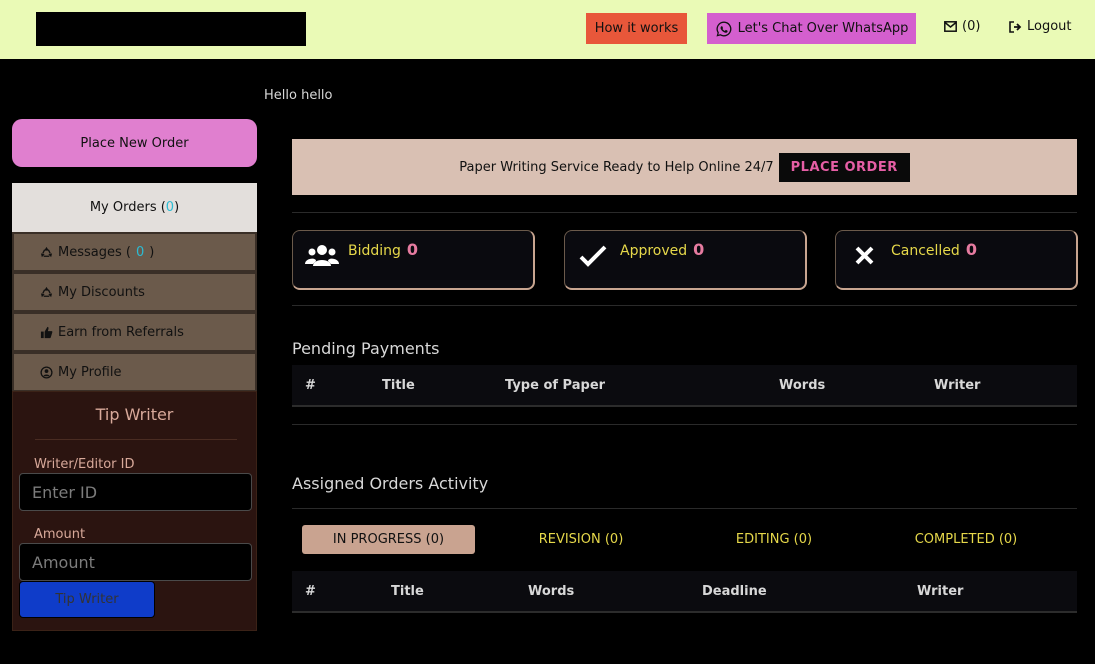 The image size is (1095, 664). I want to click on envelope-icon, so click(950, 26).